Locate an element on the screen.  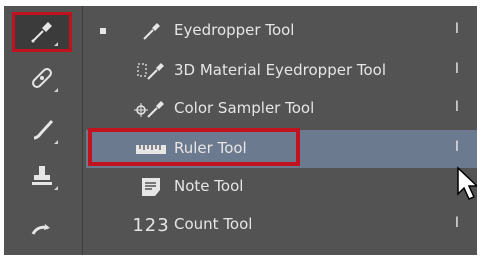
active-tool-bullet is located at coordinates (103, 31).